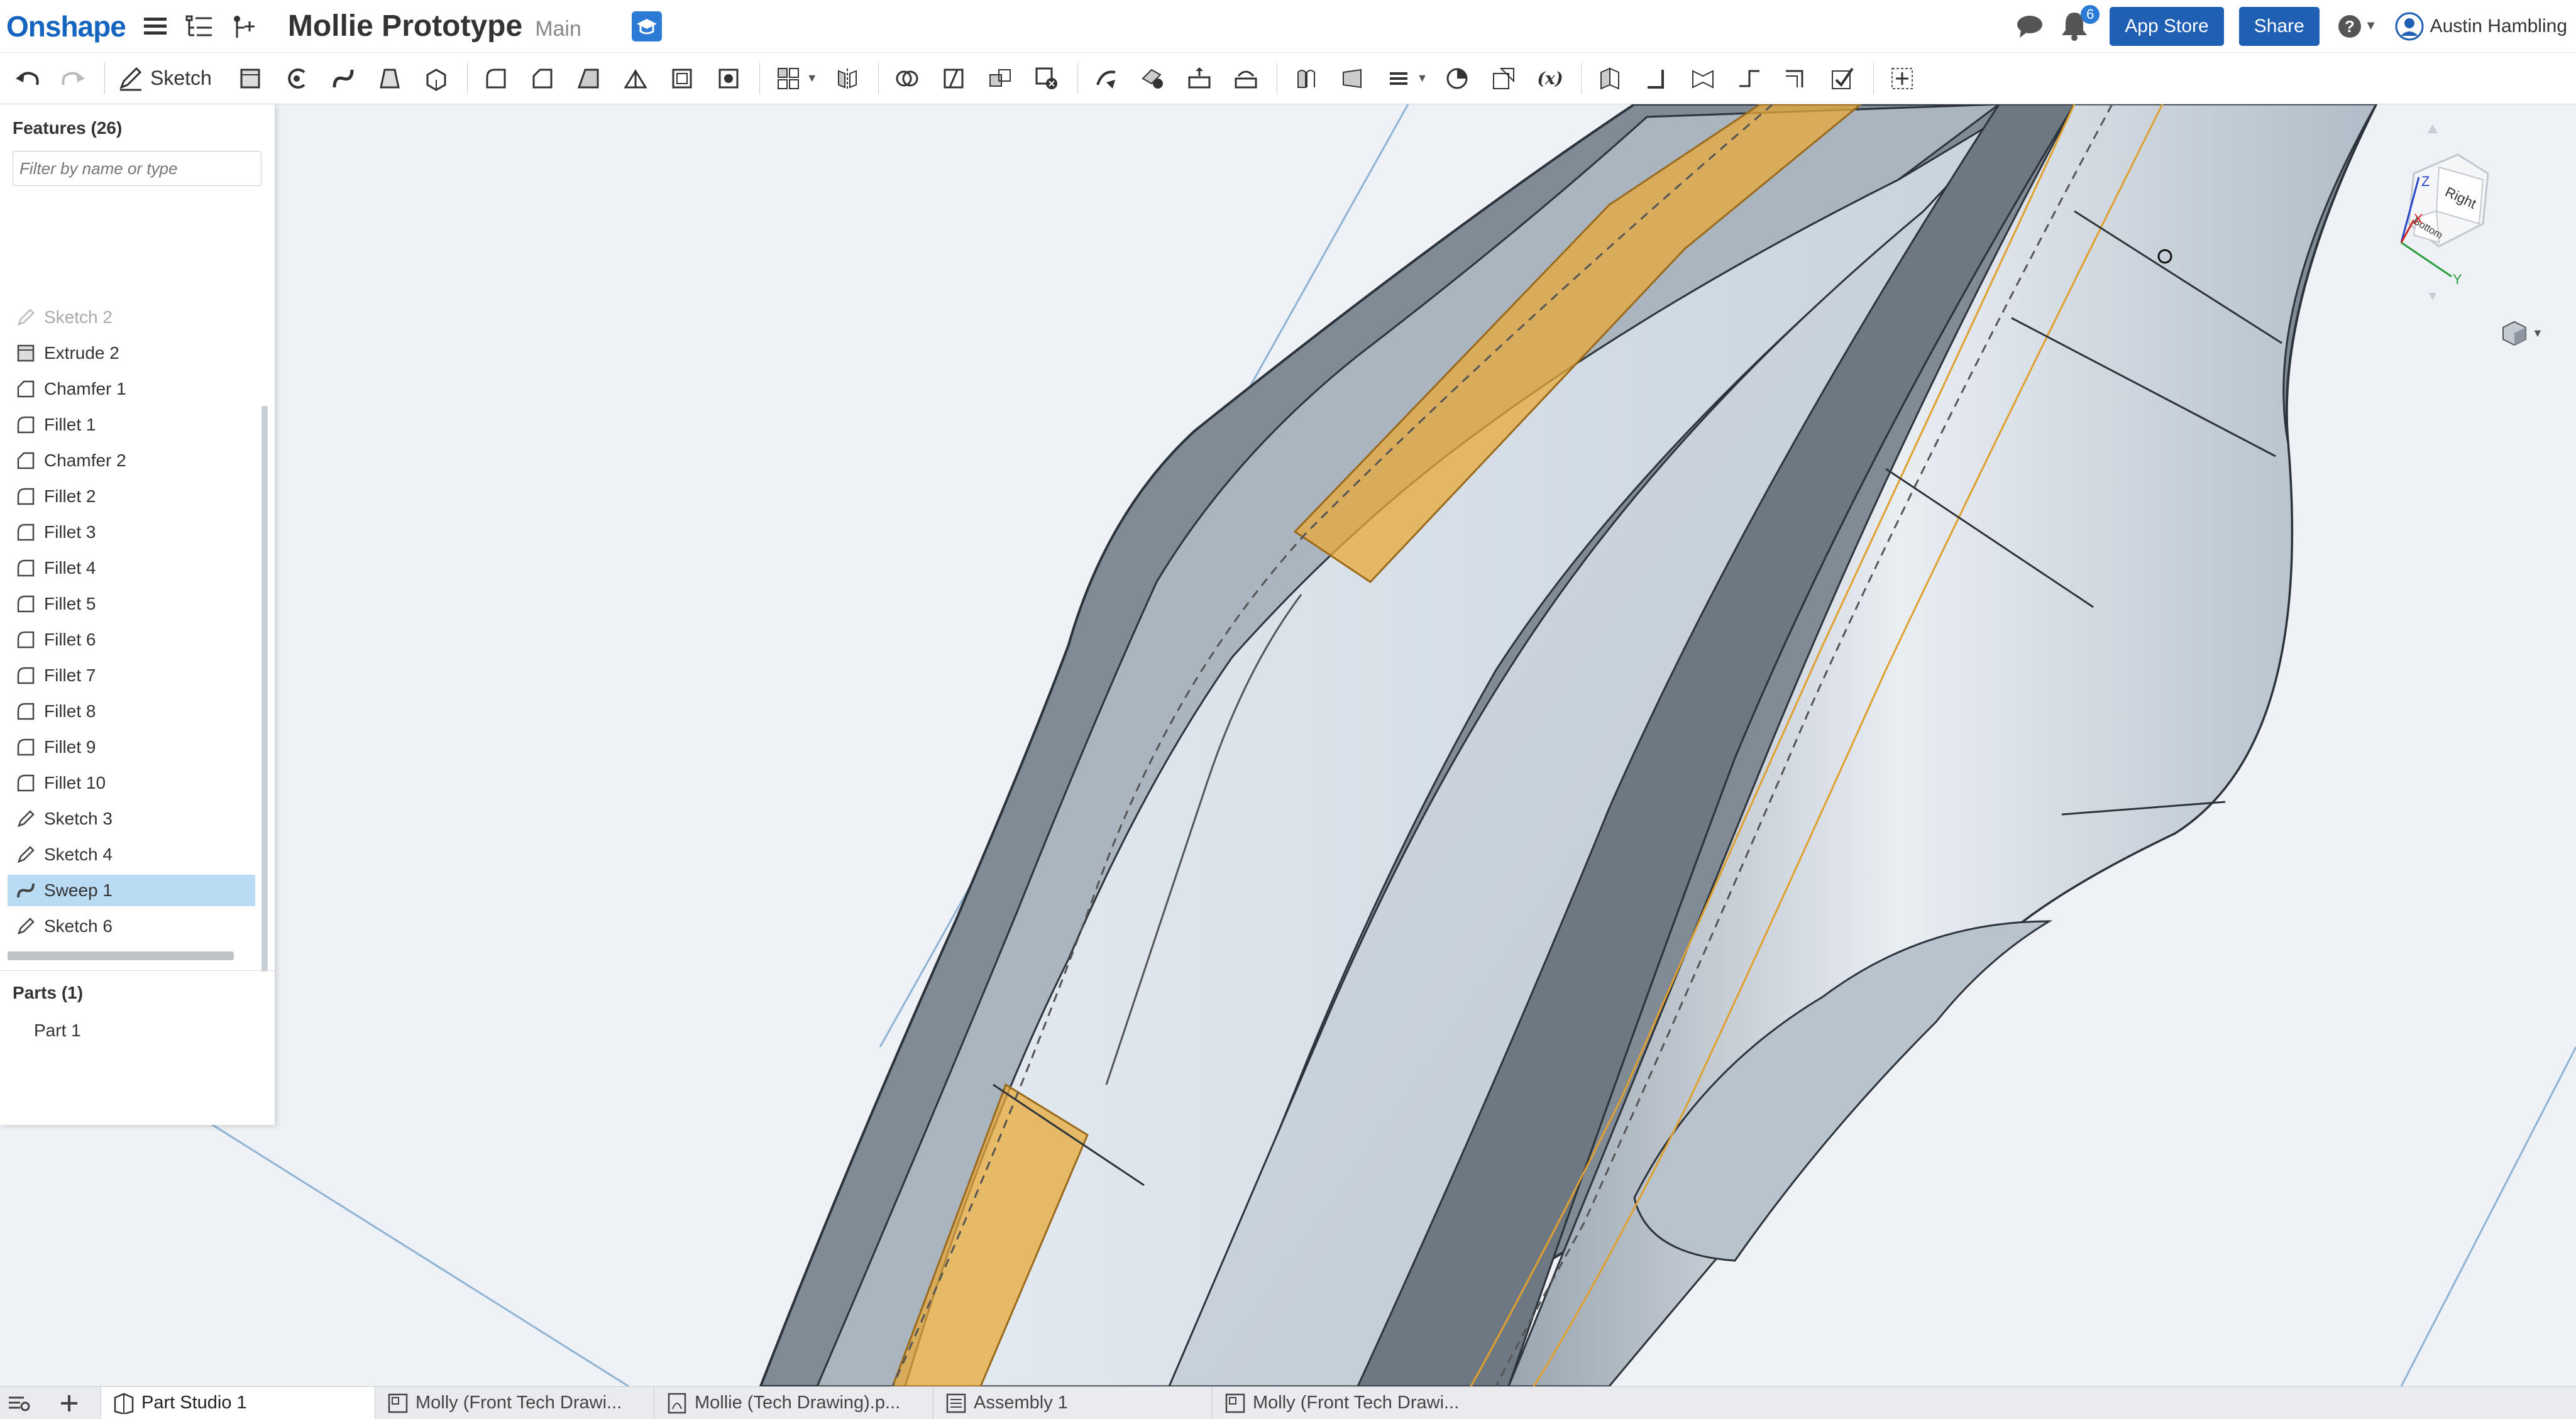 The image size is (2576, 1419). I want to click on feature-item-fillet-9: Fillet 9, so click(131, 747).